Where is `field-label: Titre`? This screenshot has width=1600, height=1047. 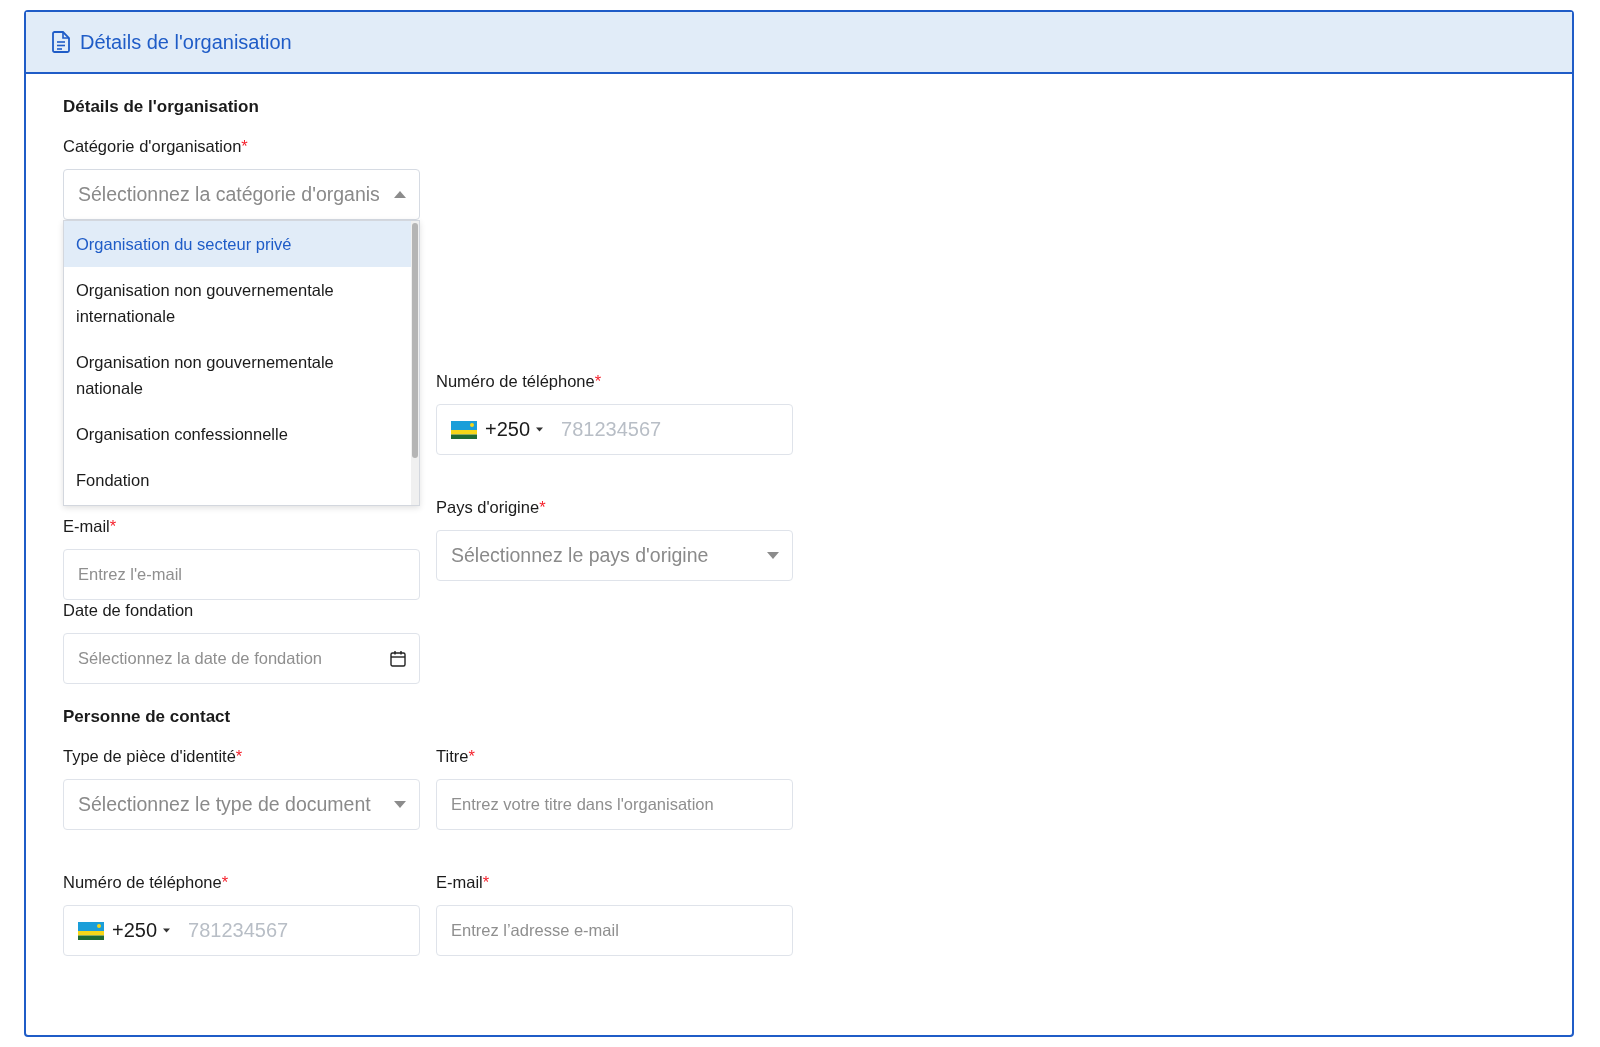
field-label: Titre is located at coordinates (452, 756).